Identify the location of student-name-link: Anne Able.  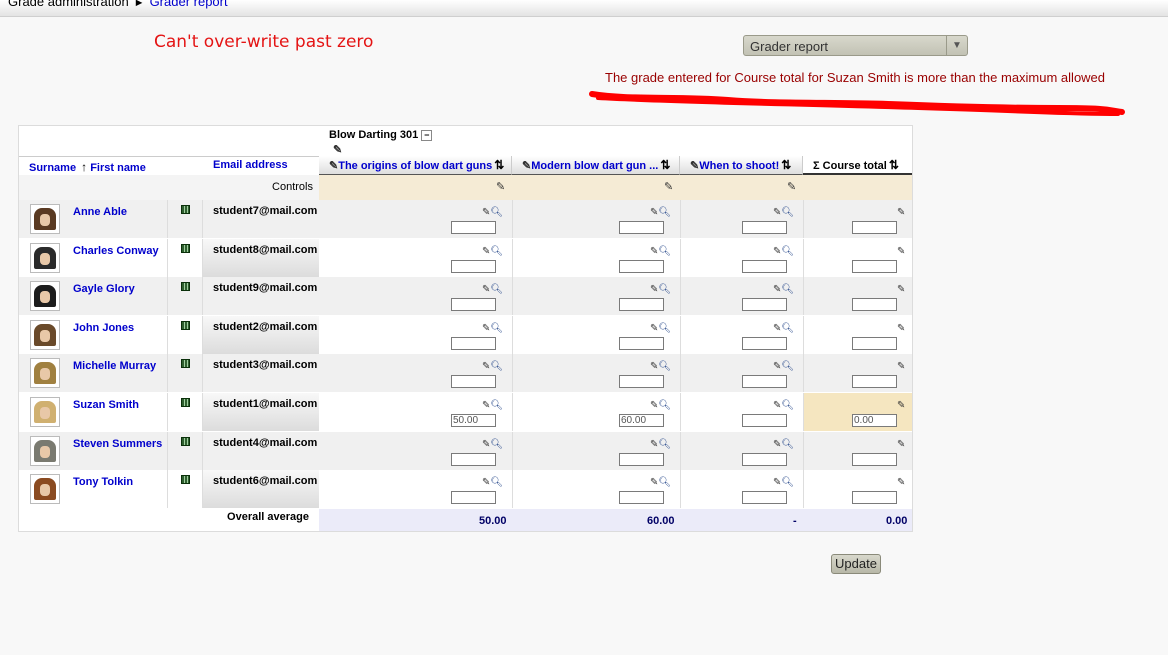
(100, 212).